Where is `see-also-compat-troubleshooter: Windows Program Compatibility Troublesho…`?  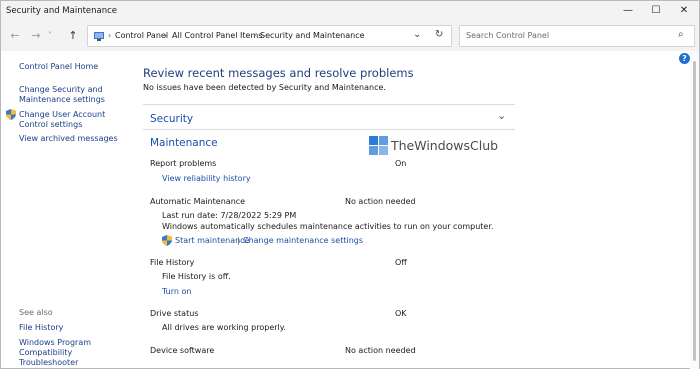 see-also-compat-troubleshooter: Windows Program Compatibility Troublesho… is located at coordinates (71, 353).